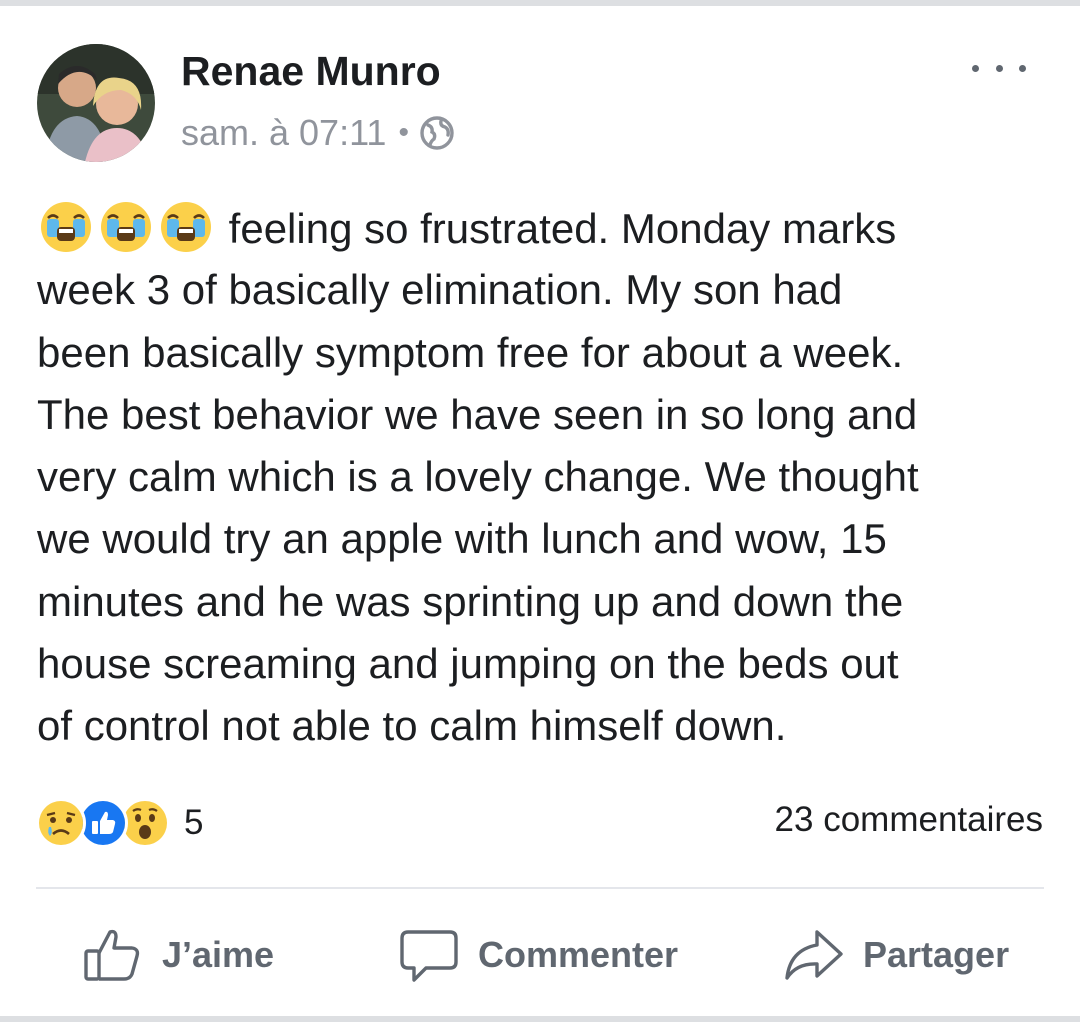 The image size is (1080, 1022). I want to click on top-separator, so click(540, 3).